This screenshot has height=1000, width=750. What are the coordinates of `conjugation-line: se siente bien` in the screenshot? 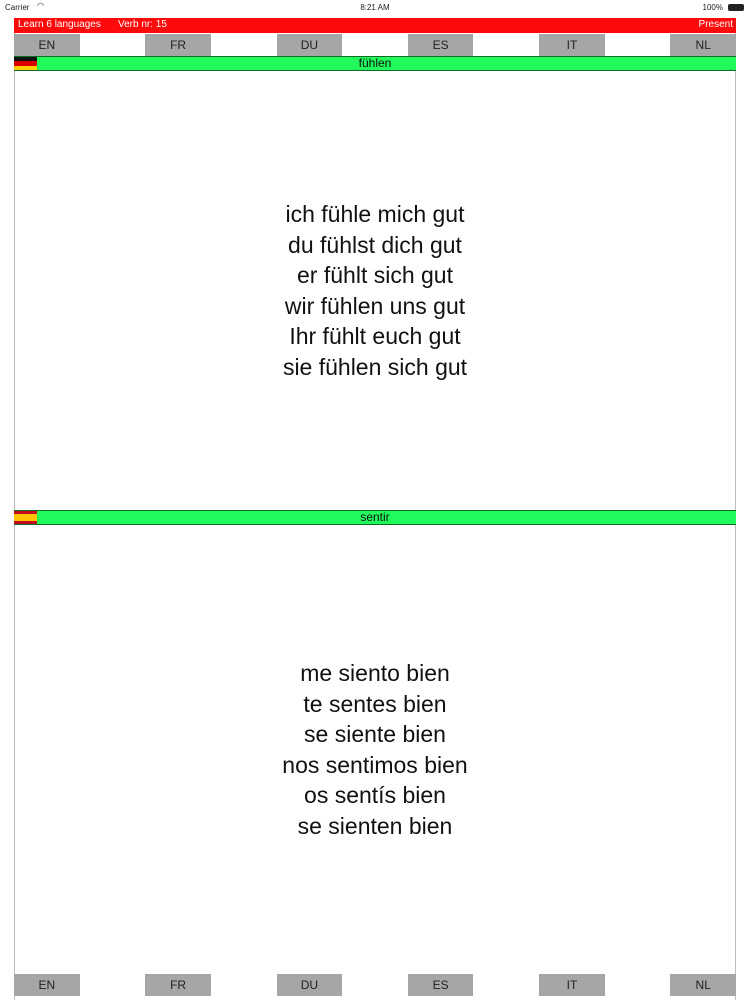 It's located at (375, 734).